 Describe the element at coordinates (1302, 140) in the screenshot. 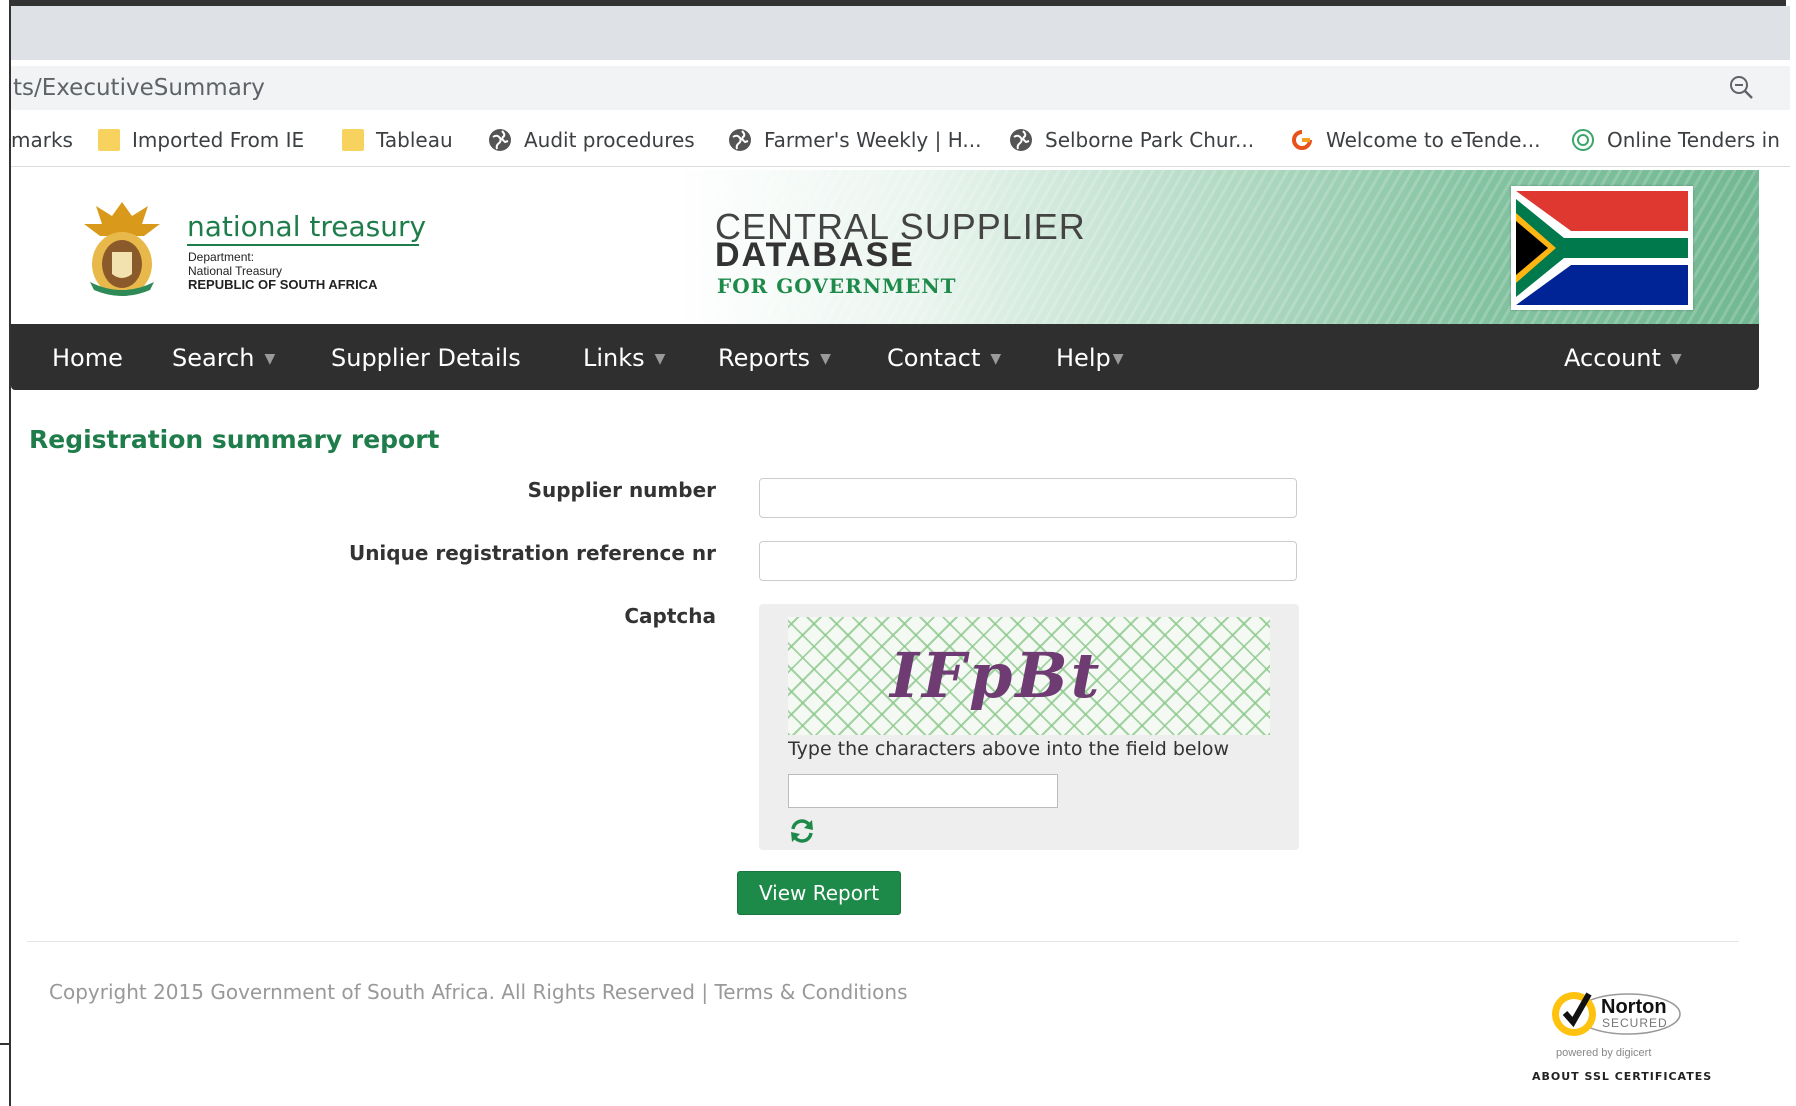

I see `etender-icon` at that location.